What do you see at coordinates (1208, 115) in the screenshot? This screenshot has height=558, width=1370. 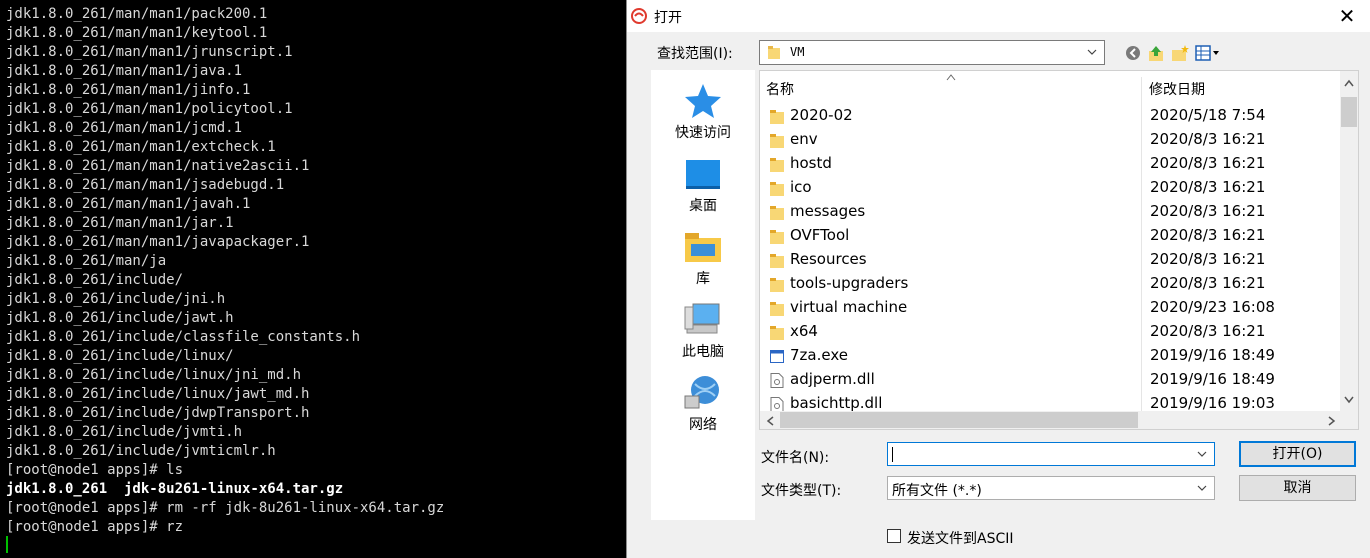 I see `file-date: 2020/5/18 7:54` at bounding box center [1208, 115].